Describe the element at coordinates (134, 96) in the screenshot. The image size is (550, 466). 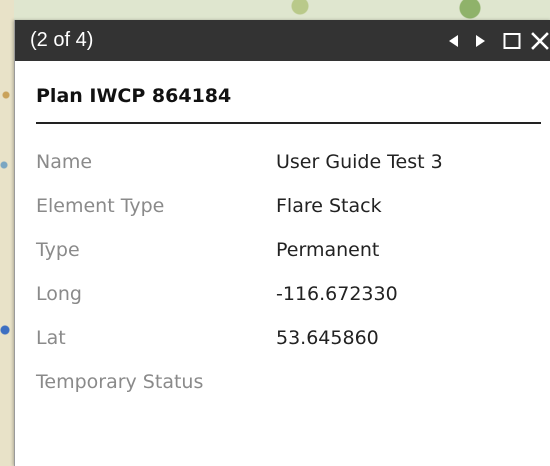
I see `popup-title: Plan IWCP 864184` at that location.